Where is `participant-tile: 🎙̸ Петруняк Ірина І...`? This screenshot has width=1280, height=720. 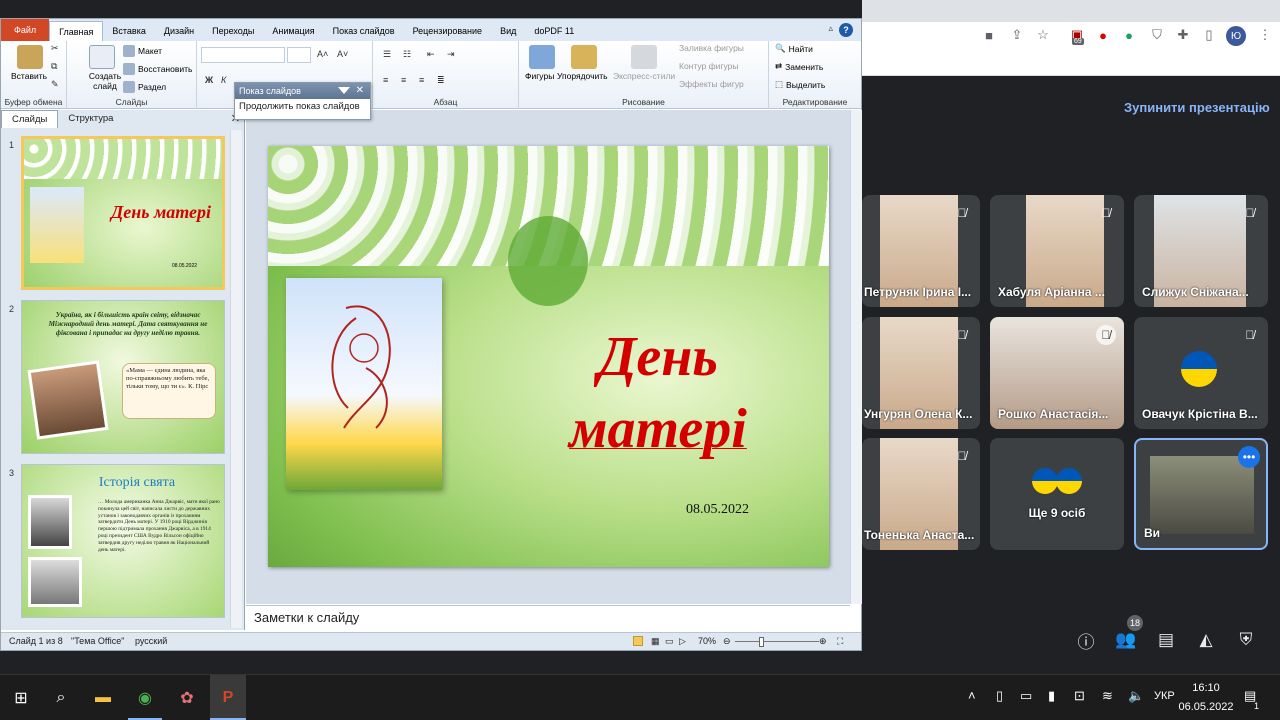 participant-tile: 🎙̸ Петруняк Ірина І... is located at coordinates (921, 251).